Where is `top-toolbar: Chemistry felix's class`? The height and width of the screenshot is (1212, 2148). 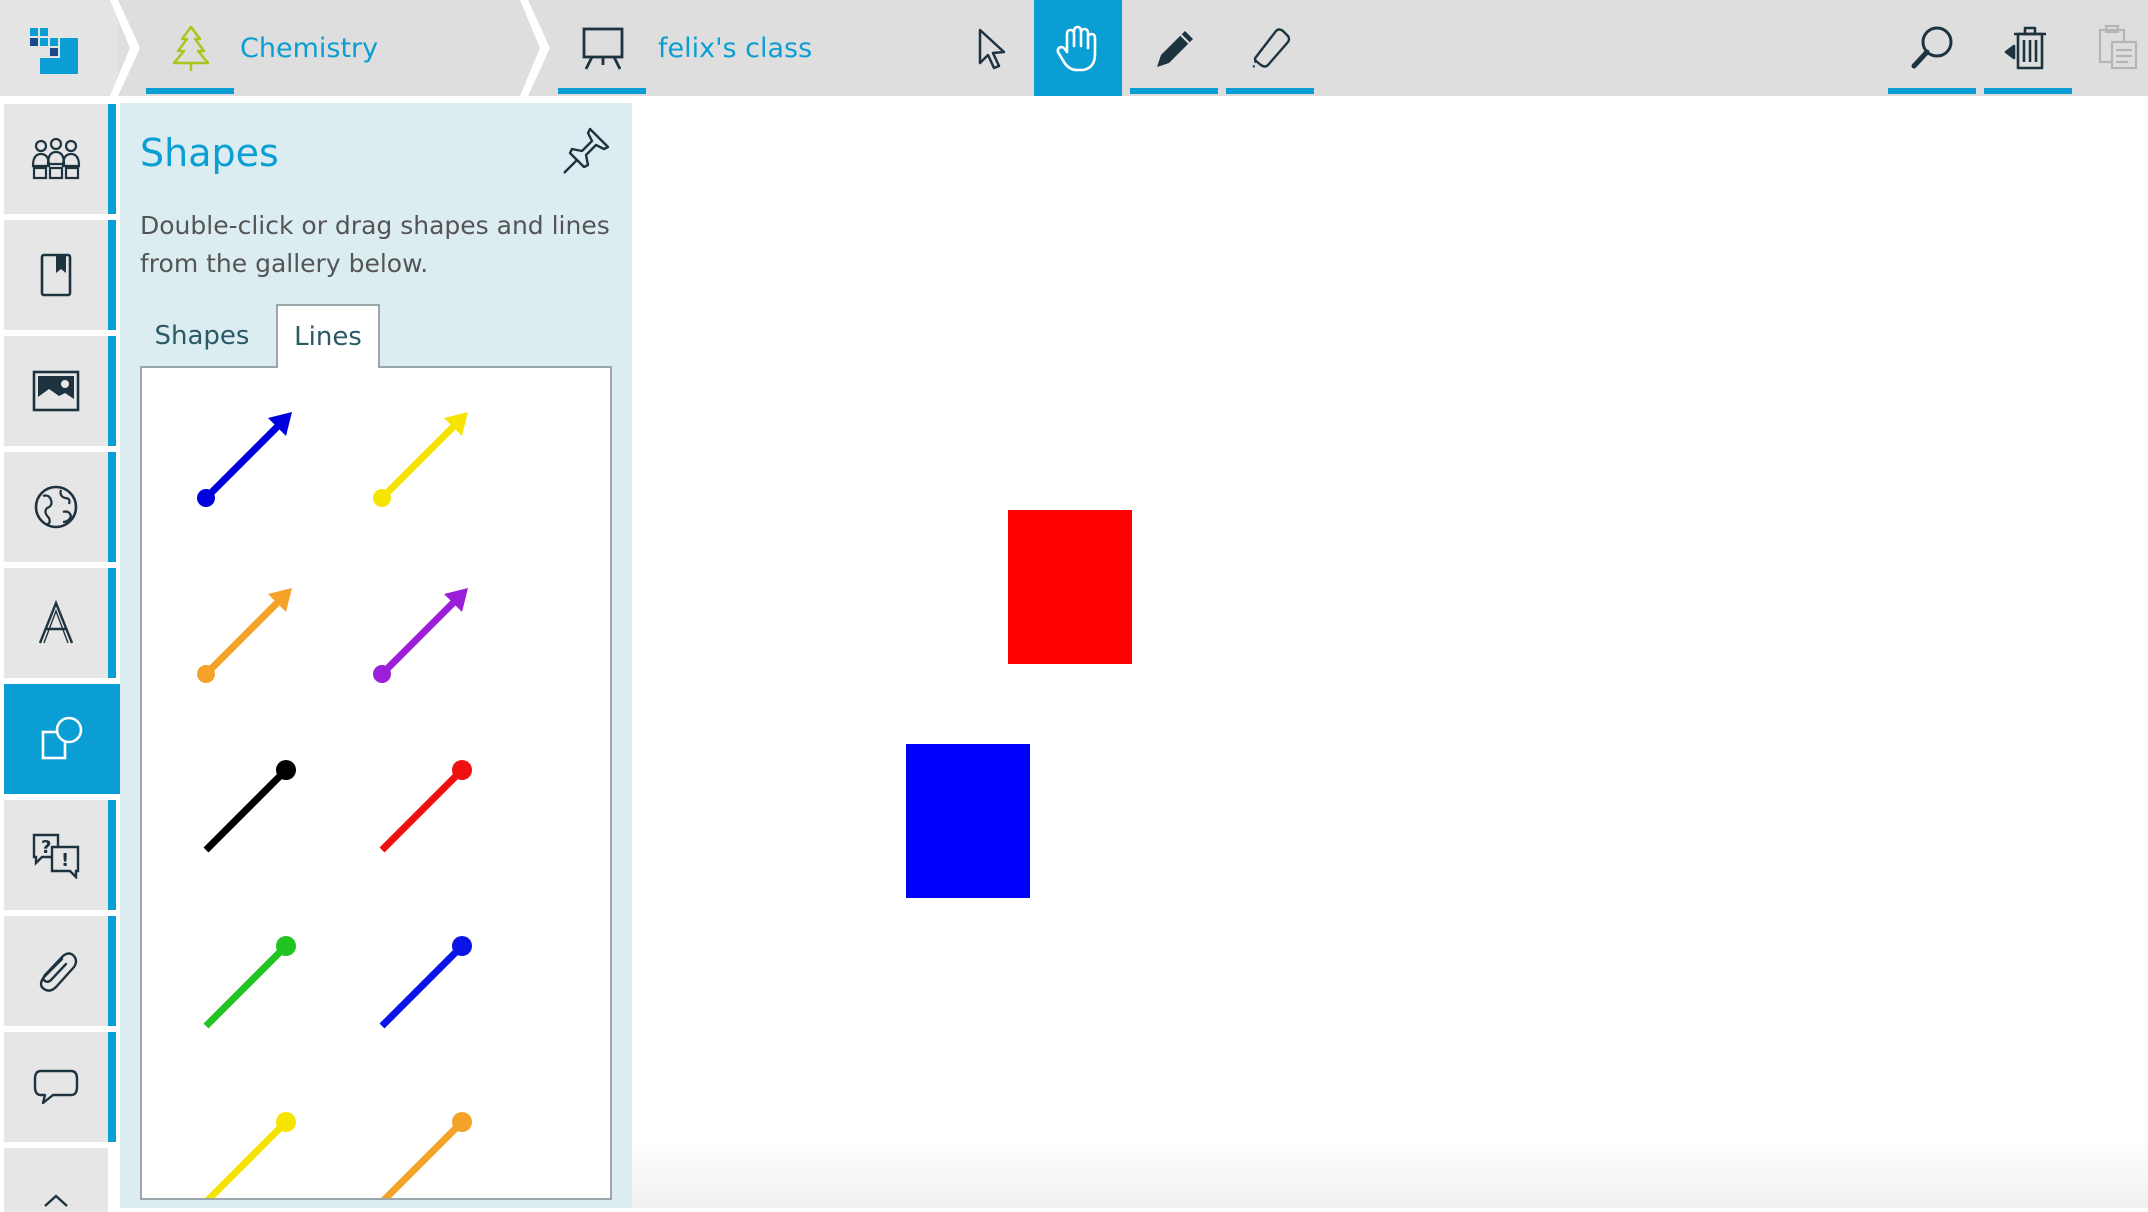 top-toolbar: Chemistry felix's class is located at coordinates (1074, 48).